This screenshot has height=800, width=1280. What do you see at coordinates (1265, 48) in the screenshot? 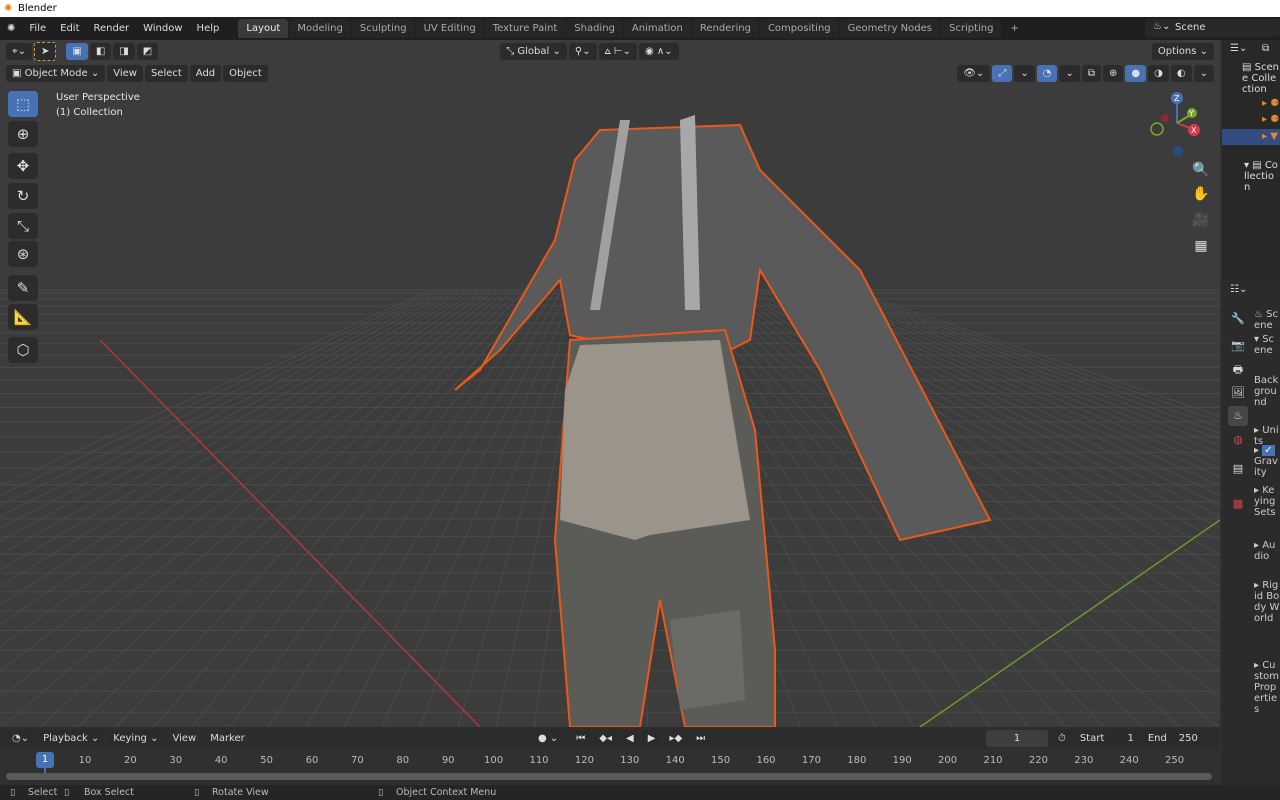
I see `outliner-filter-icon: ⧉` at bounding box center [1265, 48].